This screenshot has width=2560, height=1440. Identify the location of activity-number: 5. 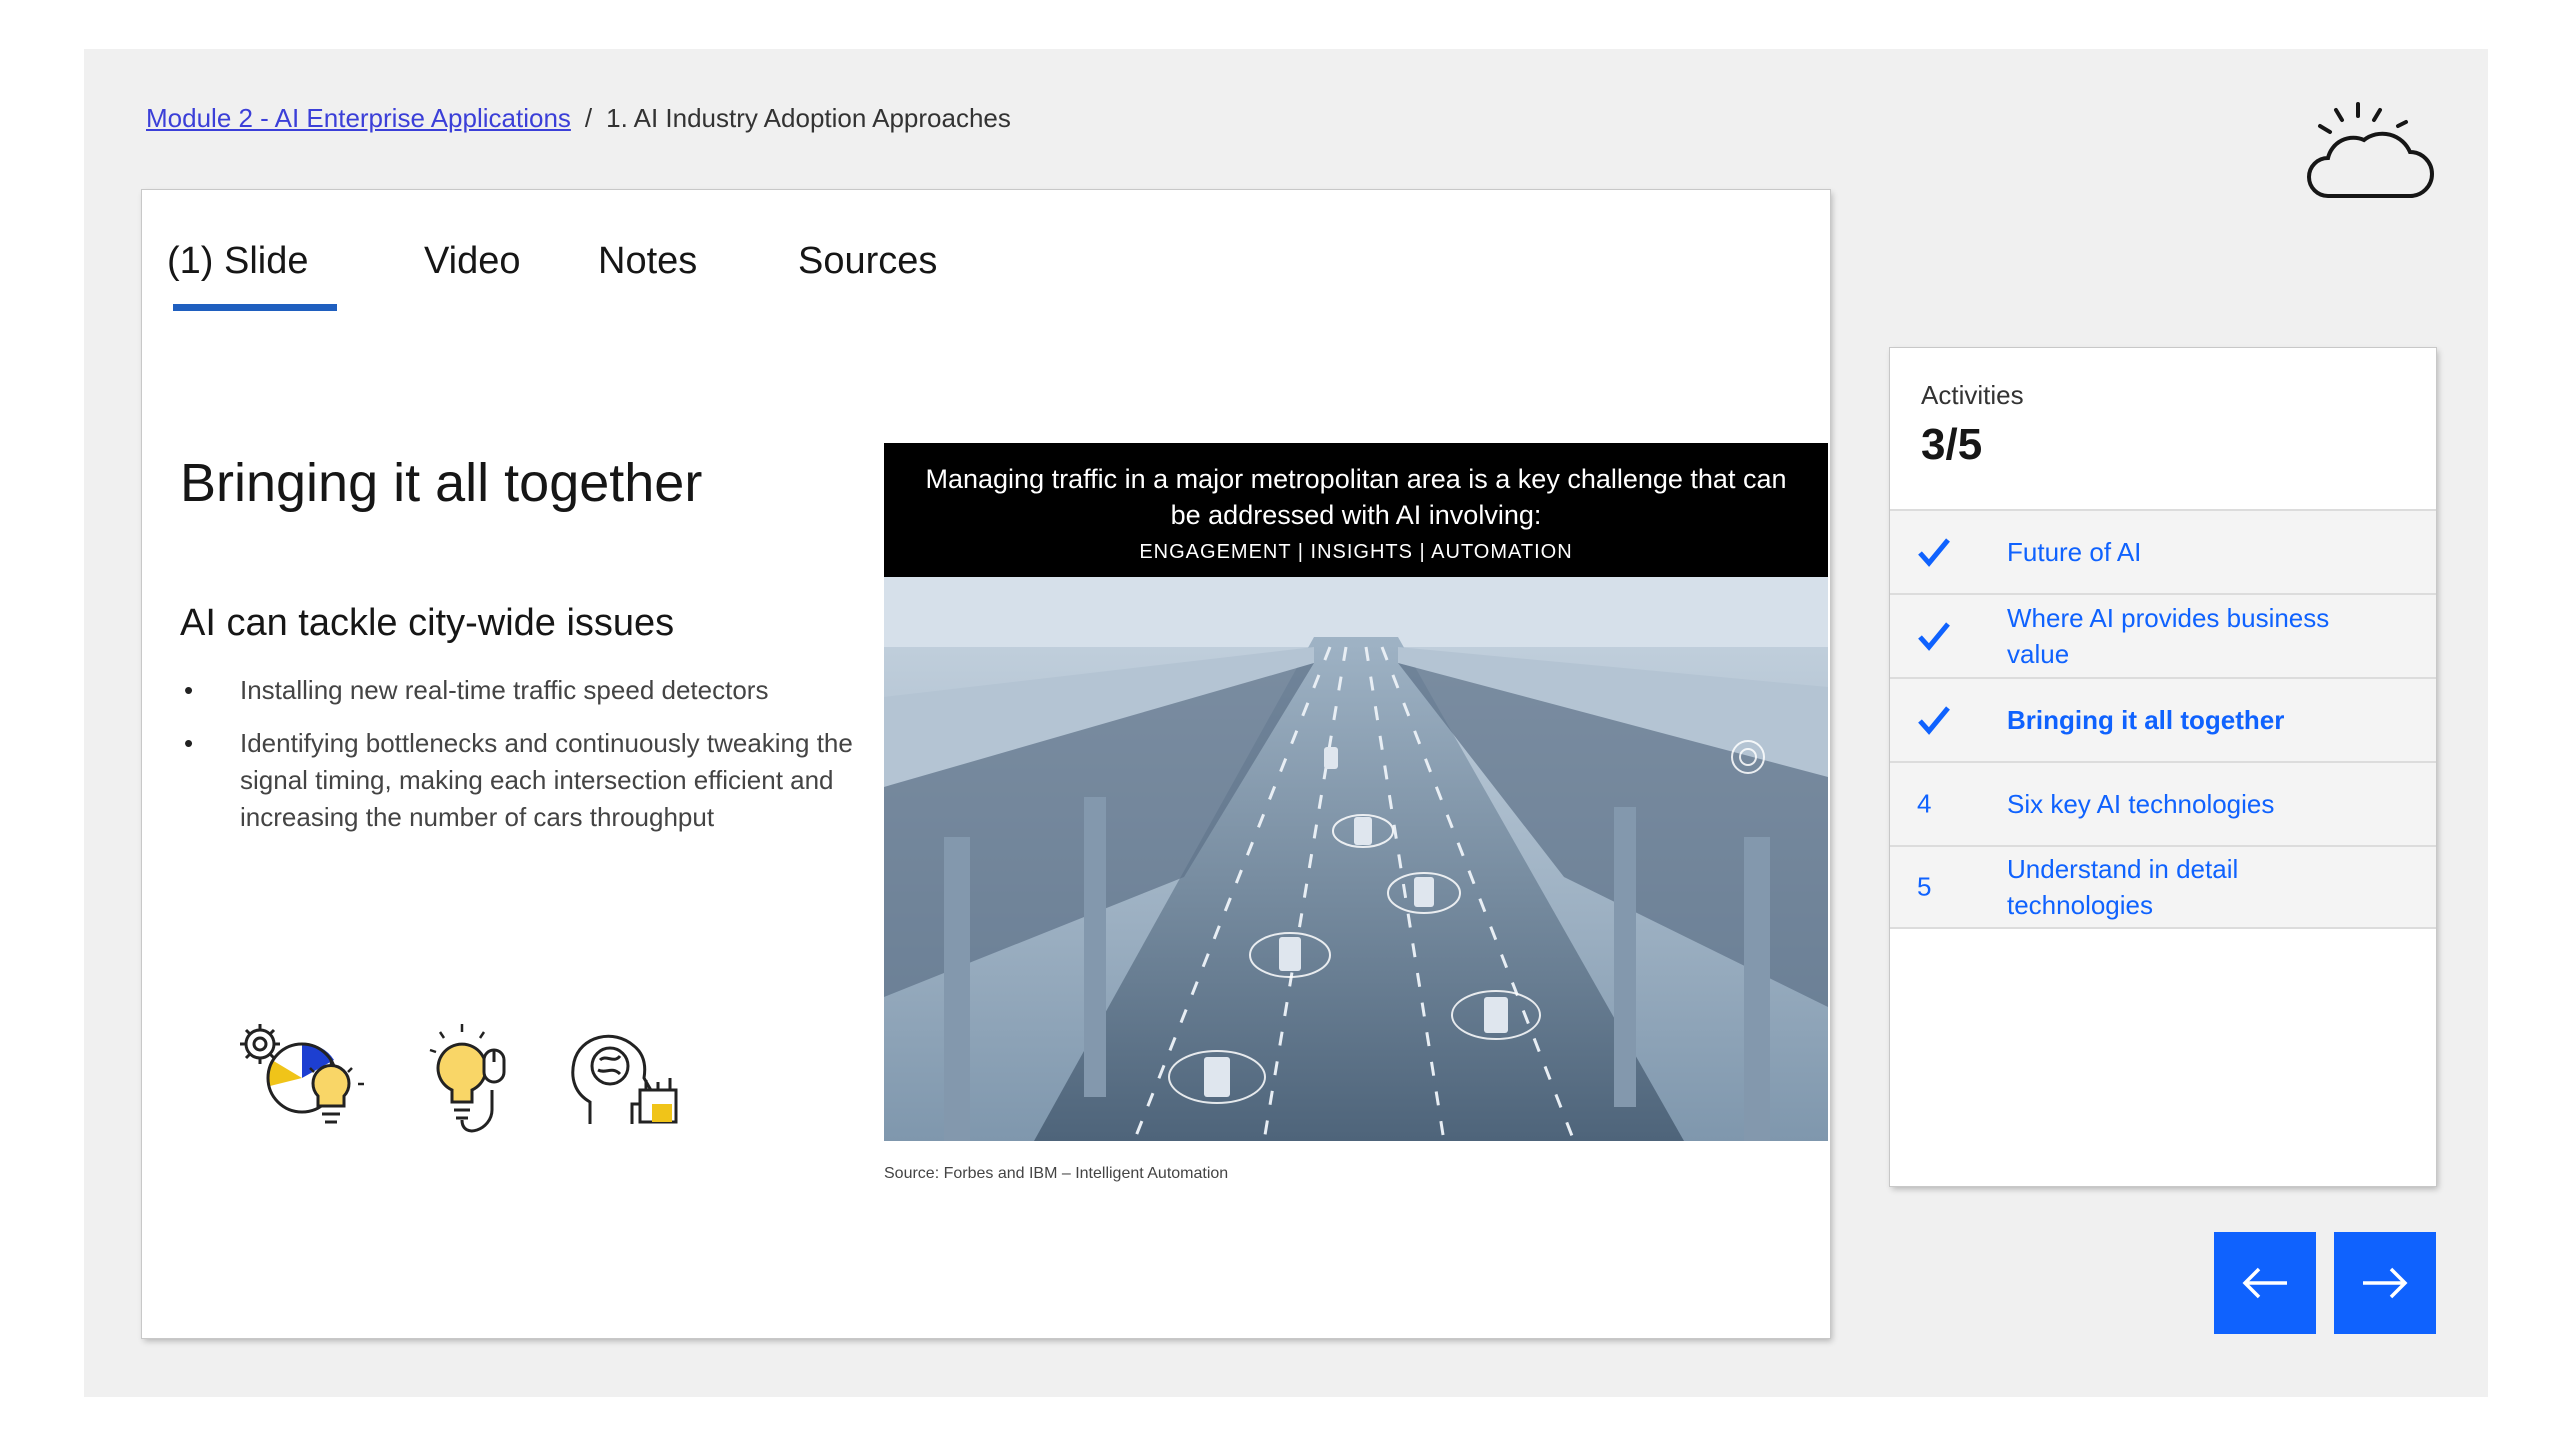
(1924, 886).